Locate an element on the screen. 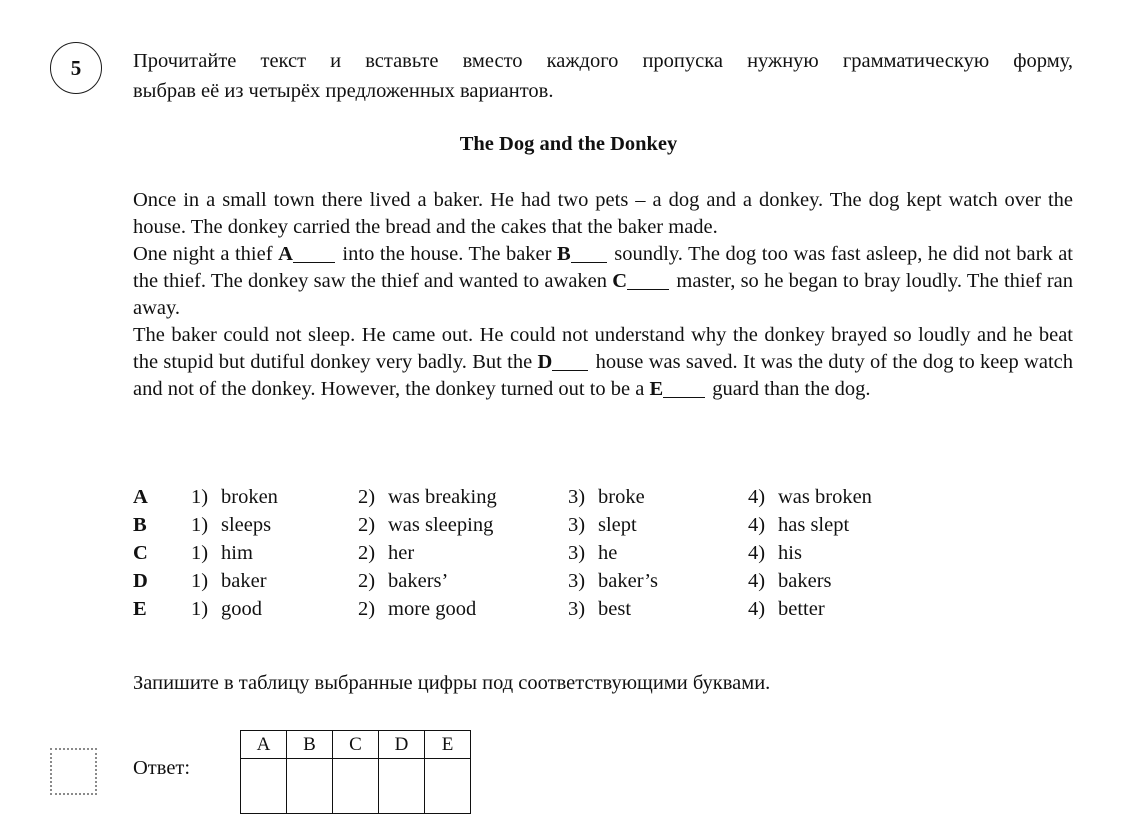  task-number: 5 is located at coordinates (76, 67).